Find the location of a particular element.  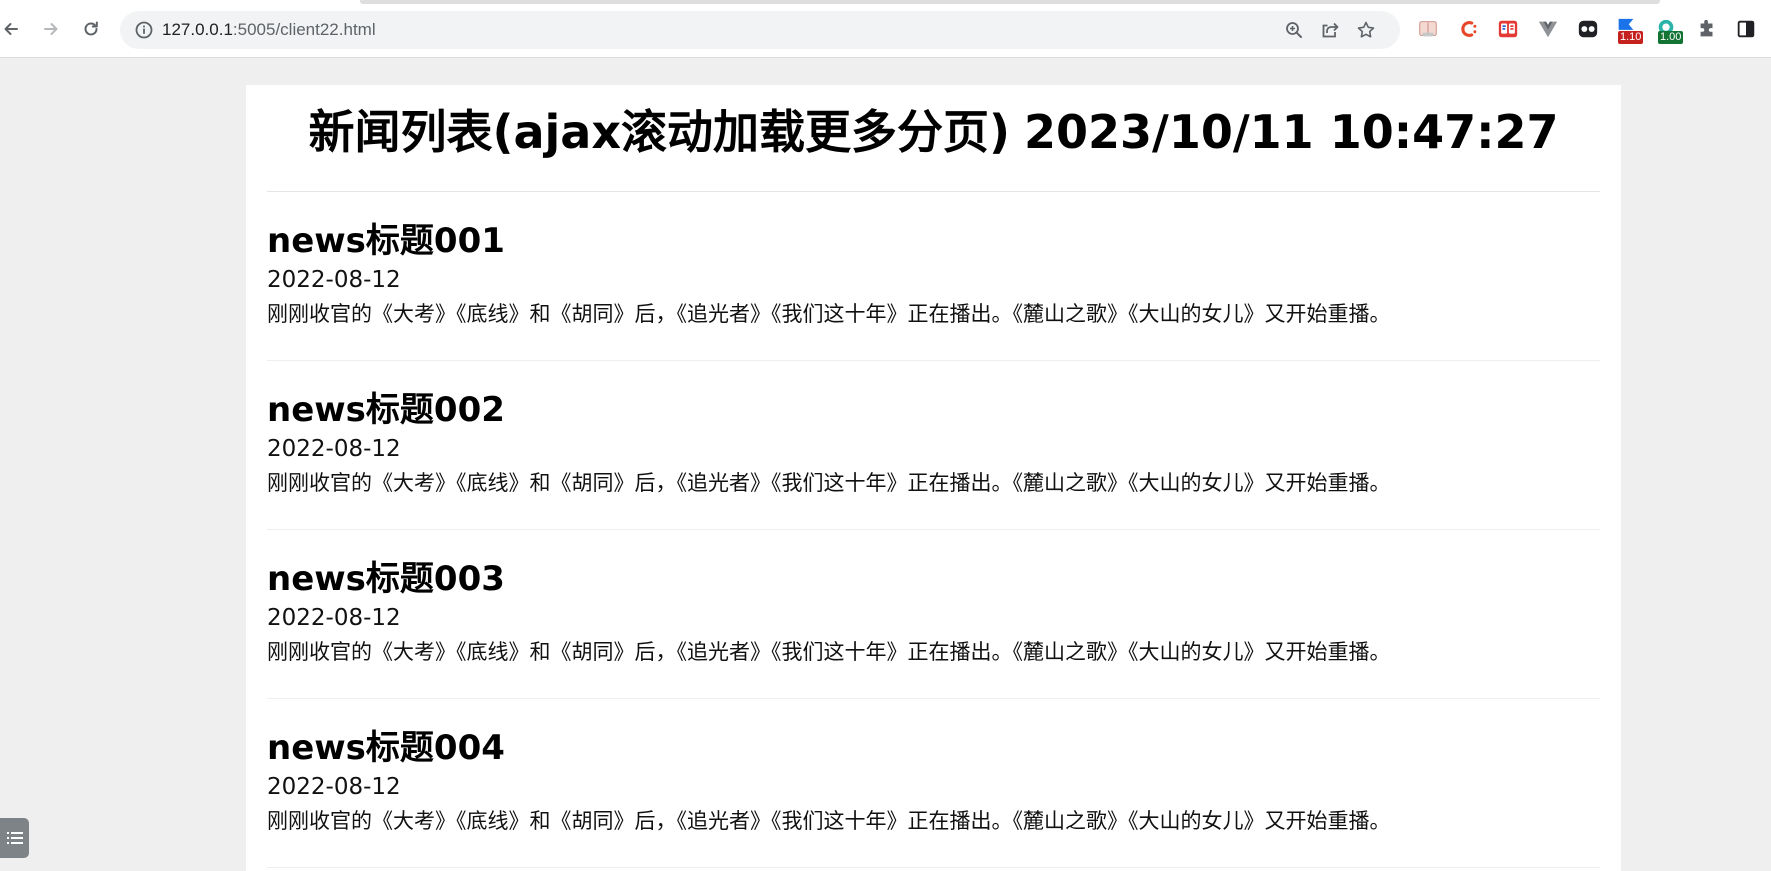

side-panel-icon is located at coordinates (1746, 29).